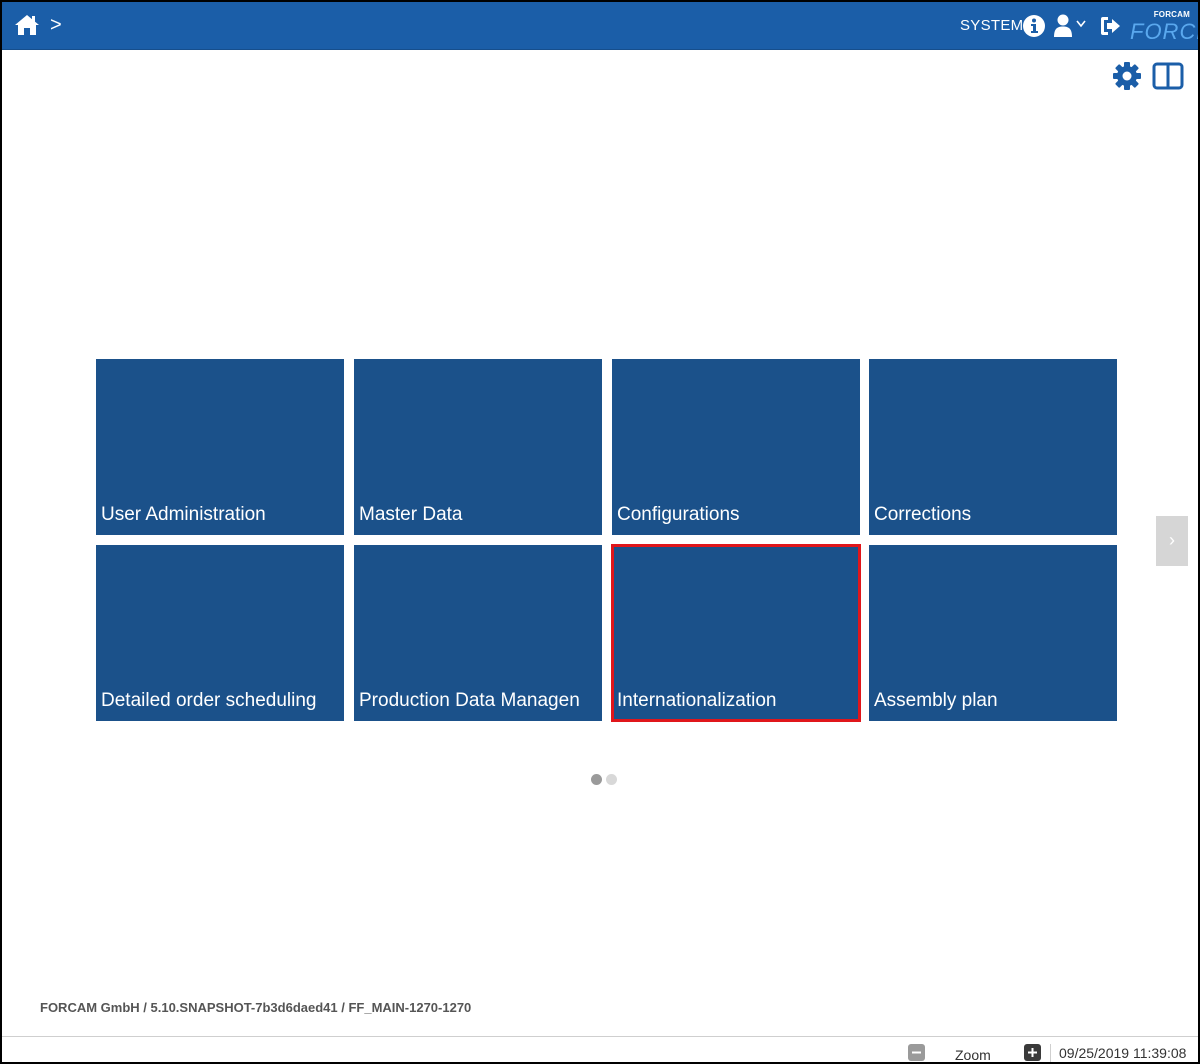 Image resolution: width=1200 pixels, height=1064 pixels. I want to click on user-name-label: SYSTEM, so click(992, 25).